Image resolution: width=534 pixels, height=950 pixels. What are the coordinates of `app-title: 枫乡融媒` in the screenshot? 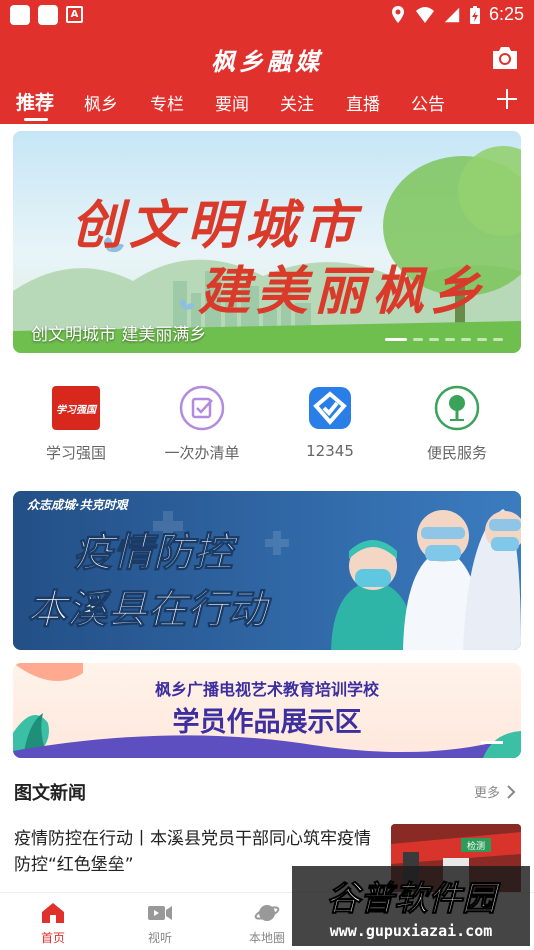 It's located at (267, 61).